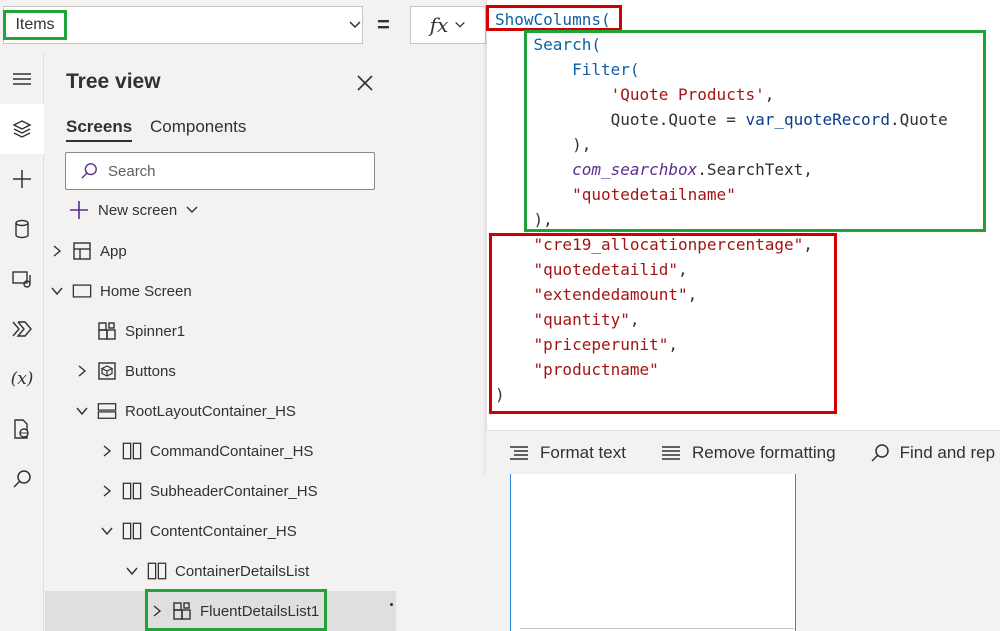 The height and width of the screenshot is (631, 1000). I want to click on rail-search, so click(22, 479).